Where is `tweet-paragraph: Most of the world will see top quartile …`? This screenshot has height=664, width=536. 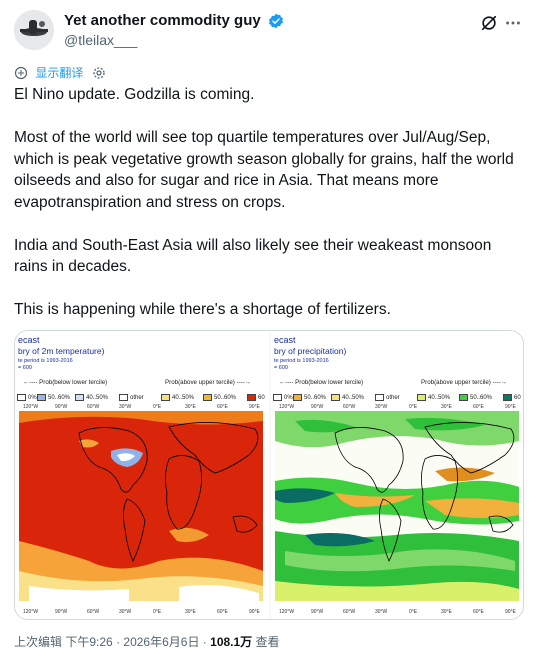 tweet-paragraph: Most of the world will see top quartile … is located at coordinates (266, 170).